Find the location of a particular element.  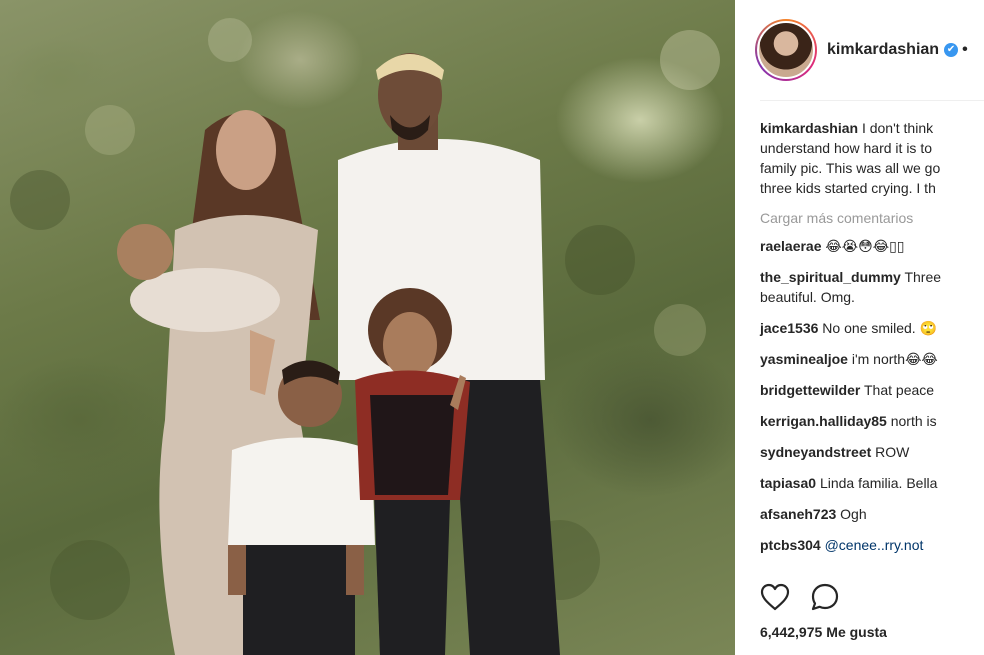

comment-text: Ogh is located at coordinates (853, 514).